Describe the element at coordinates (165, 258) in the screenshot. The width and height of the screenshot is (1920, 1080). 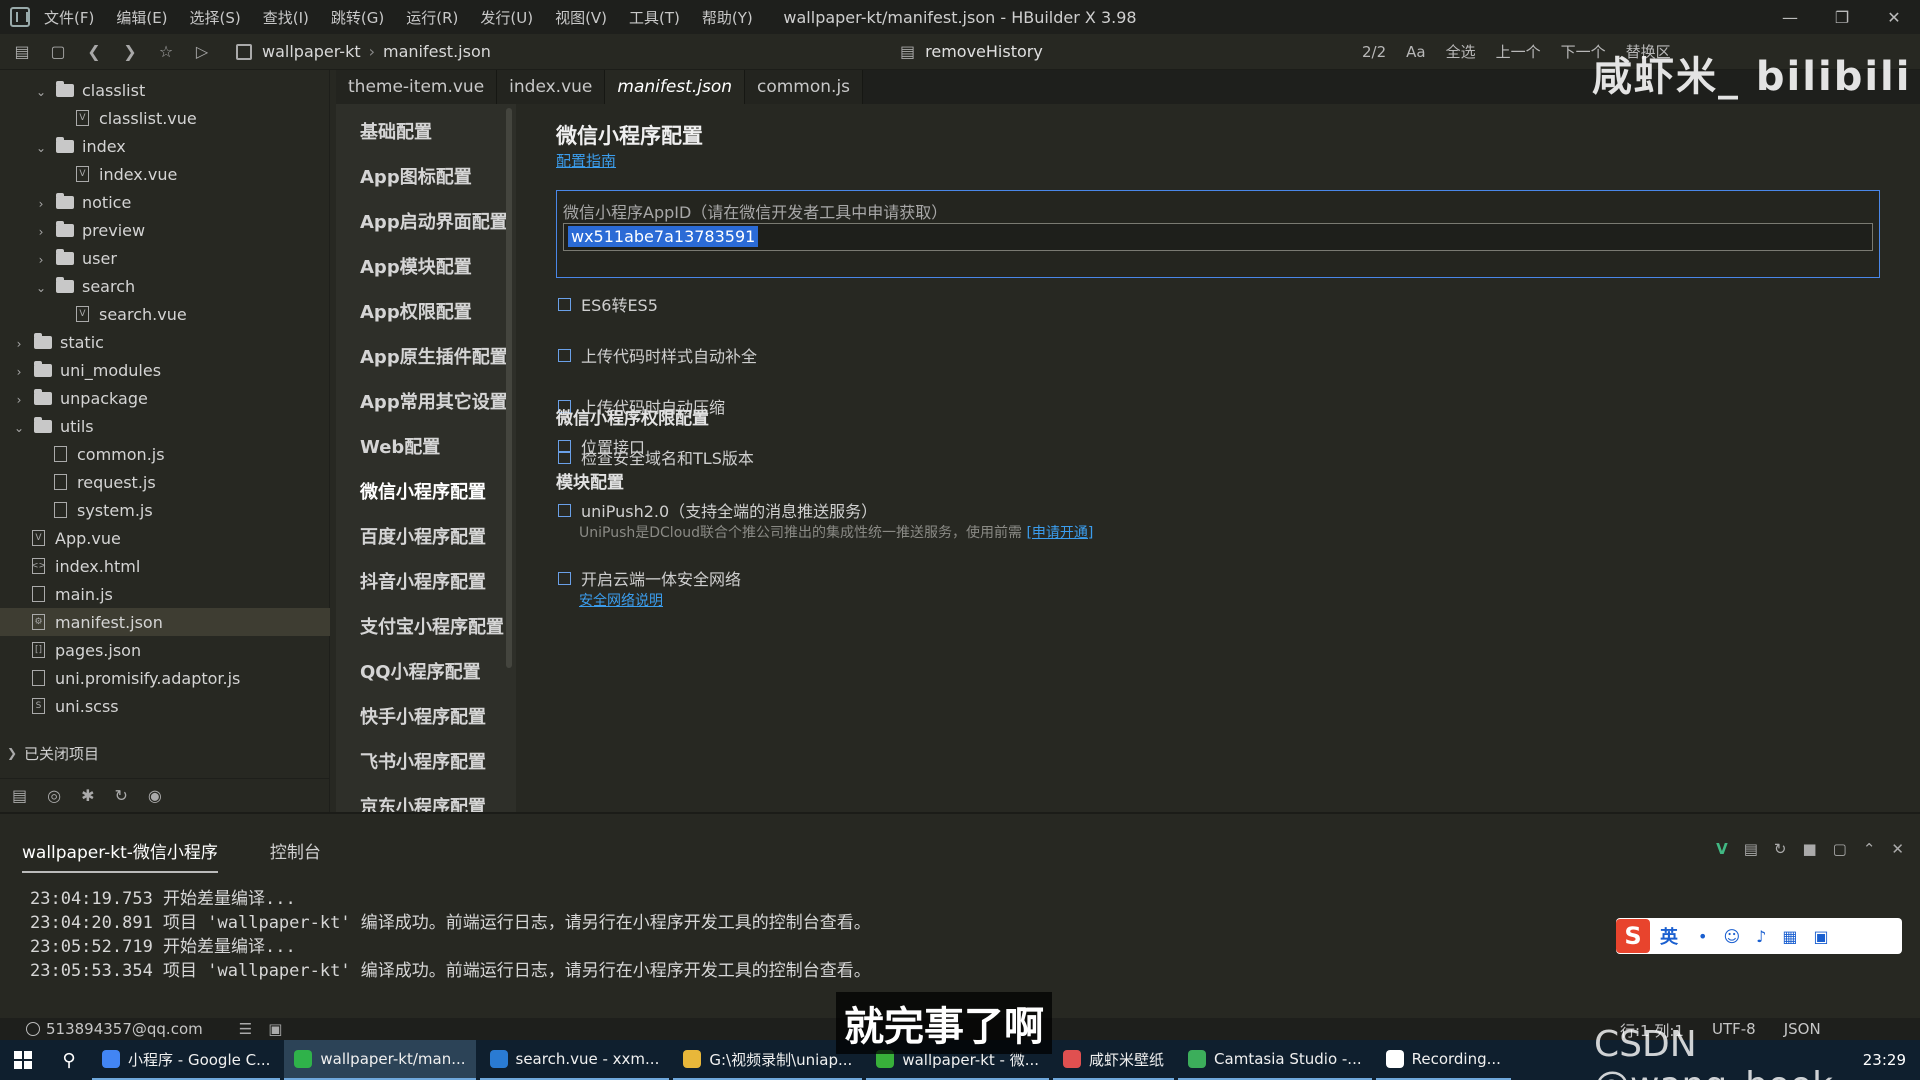
I see `tree-folder: › user` at that location.